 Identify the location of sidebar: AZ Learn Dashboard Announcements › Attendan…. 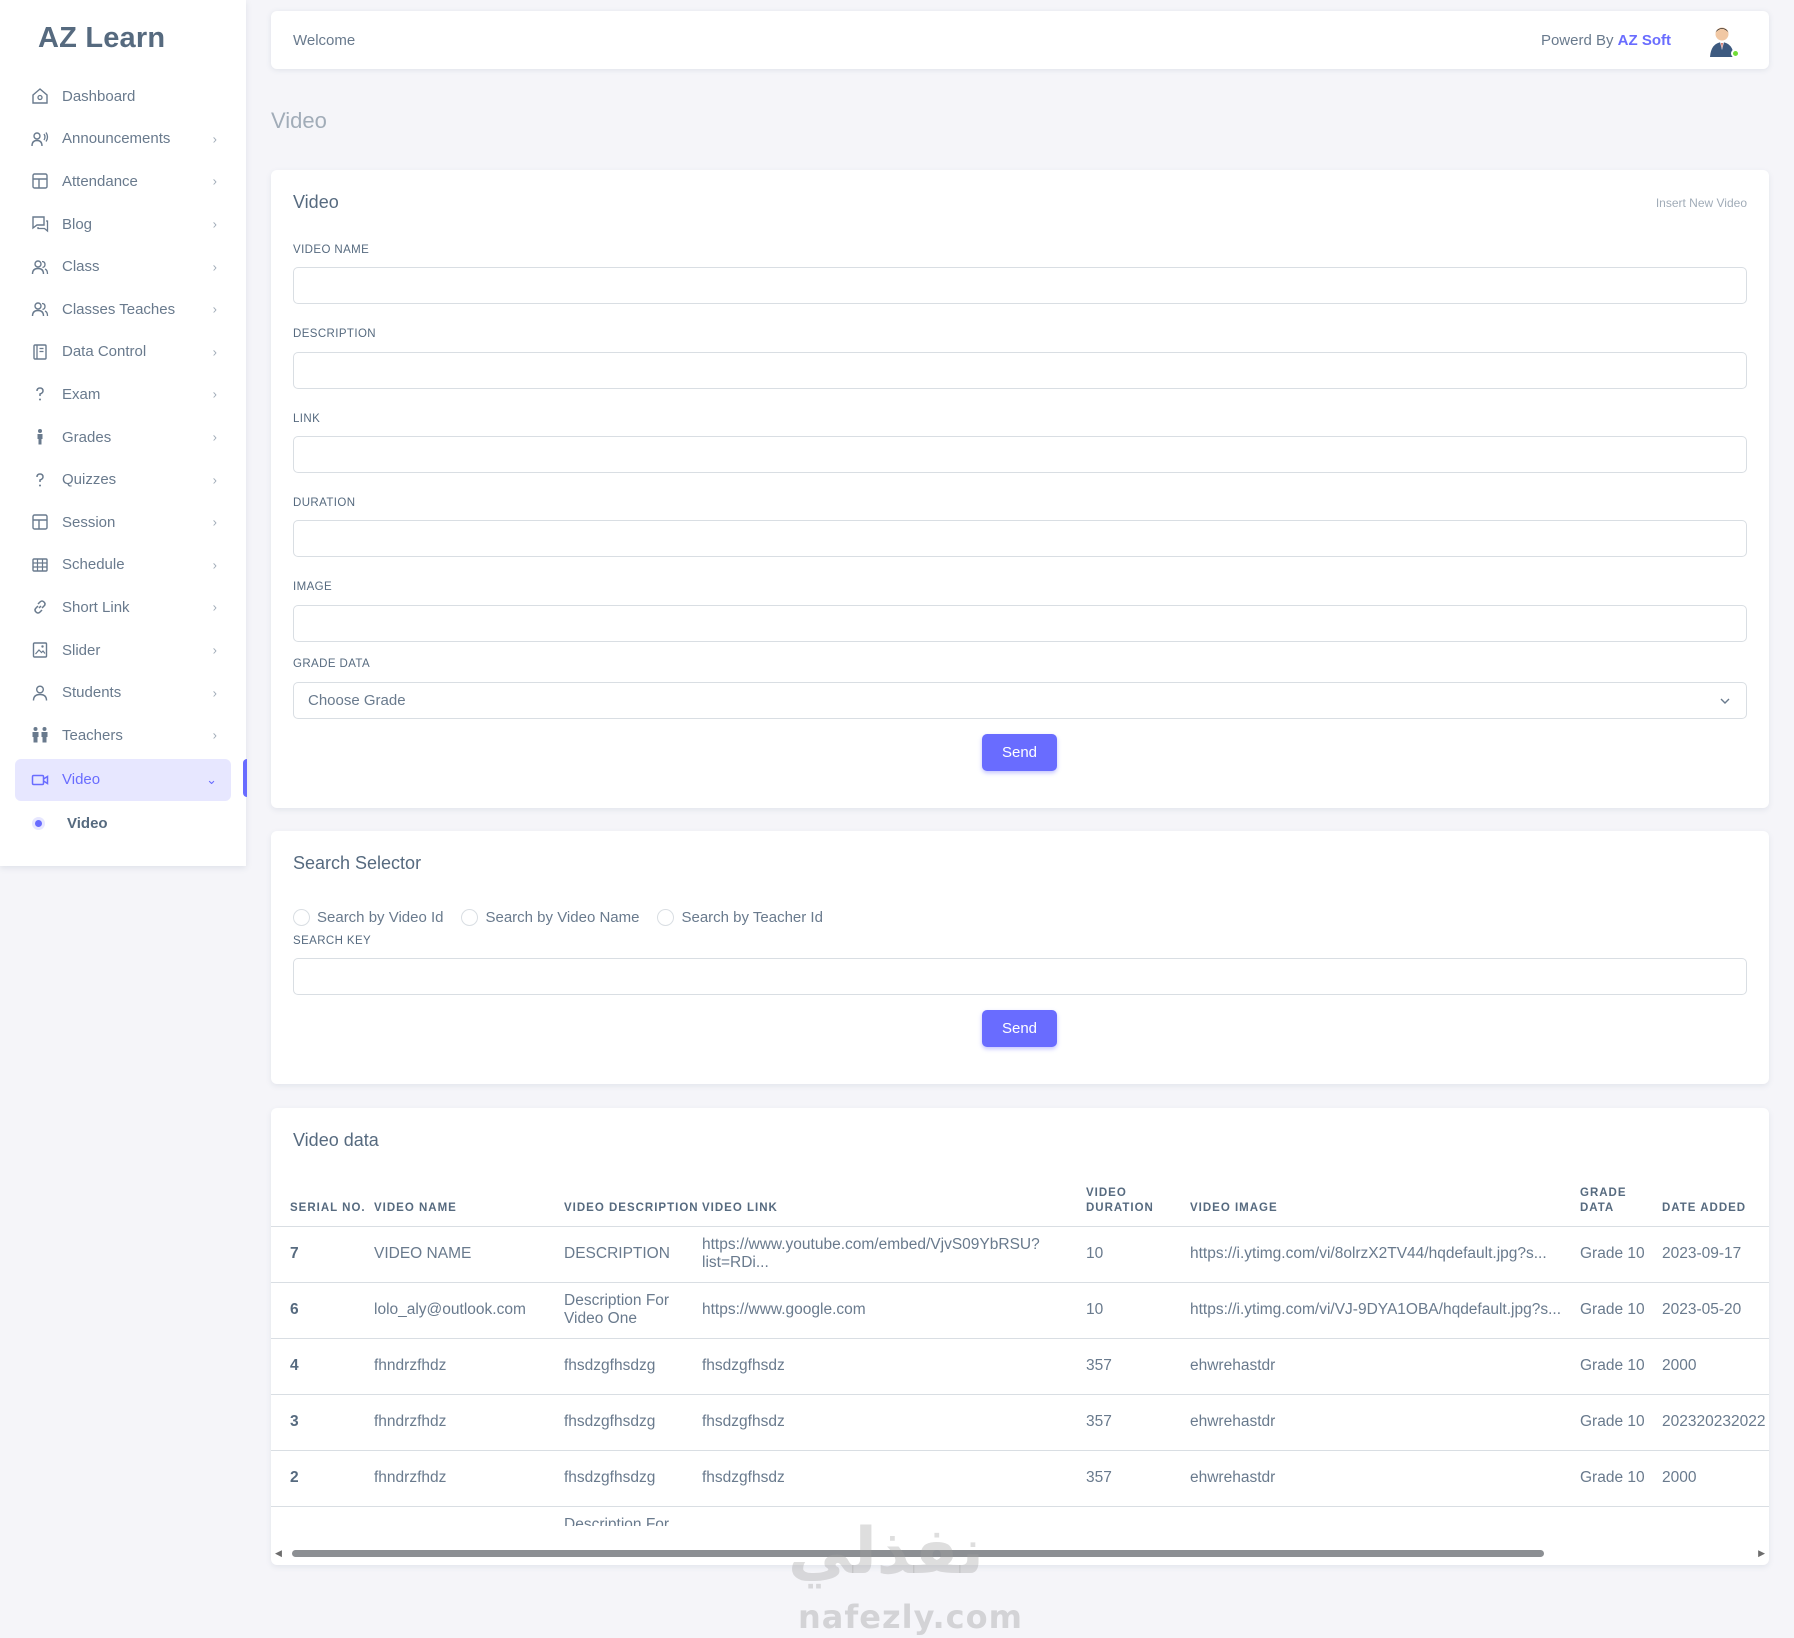
(123, 433).